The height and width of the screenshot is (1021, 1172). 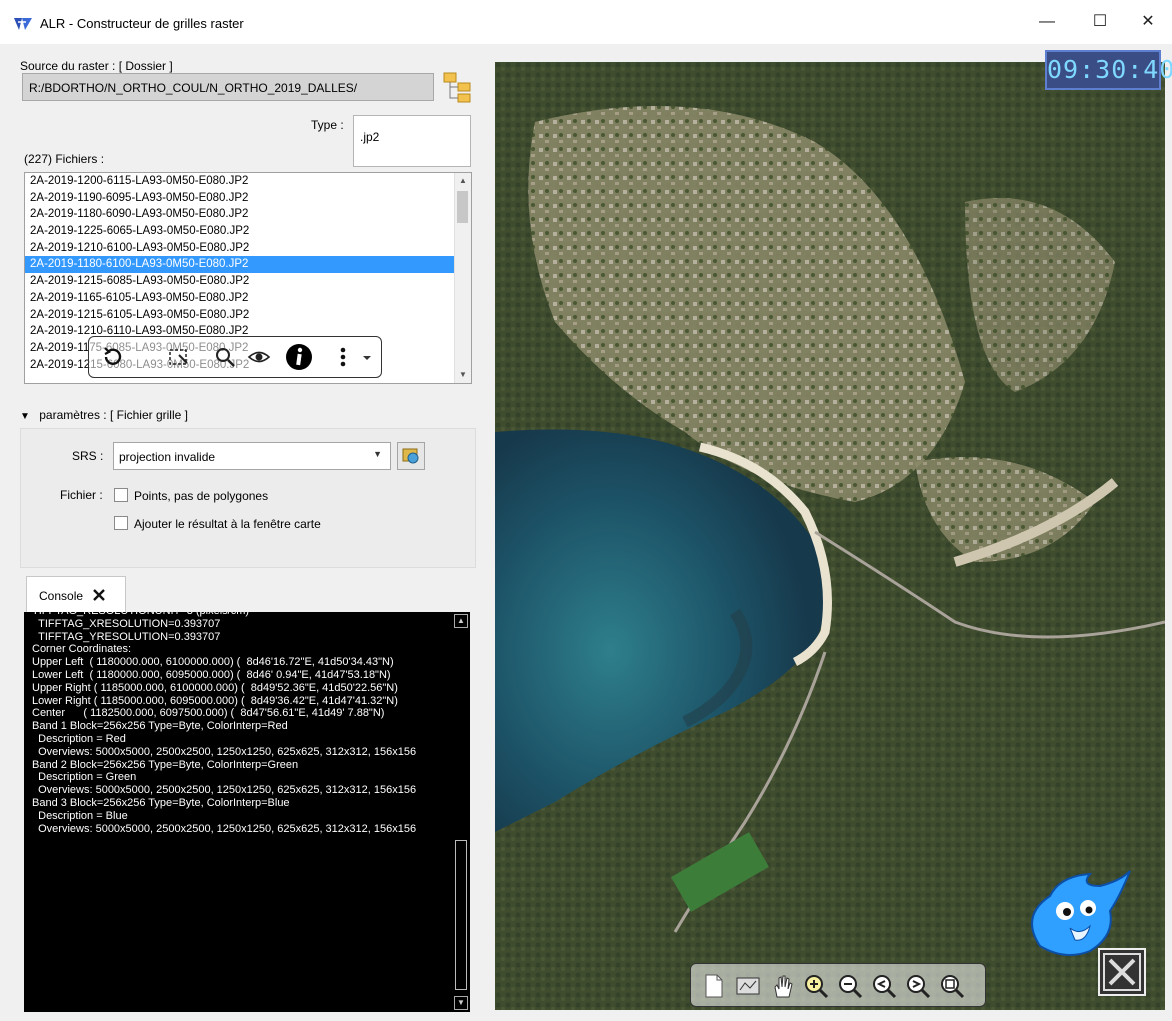 What do you see at coordinates (918, 986) in the screenshot?
I see `zoom-next-icon` at bounding box center [918, 986].